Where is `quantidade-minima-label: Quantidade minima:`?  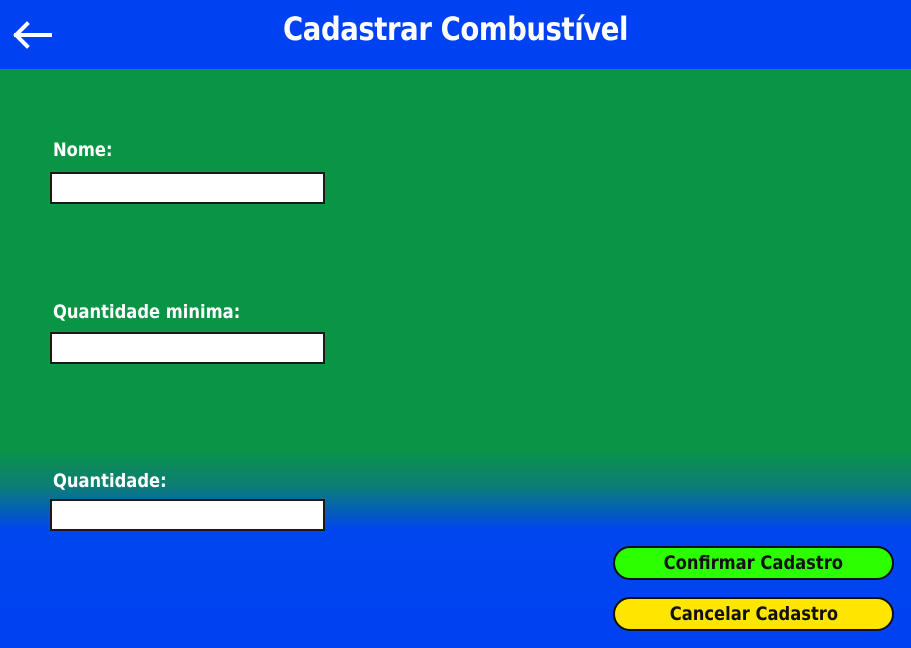 quantidade-minima-label: Quantidade minima: is located at coordinates (147, 312).